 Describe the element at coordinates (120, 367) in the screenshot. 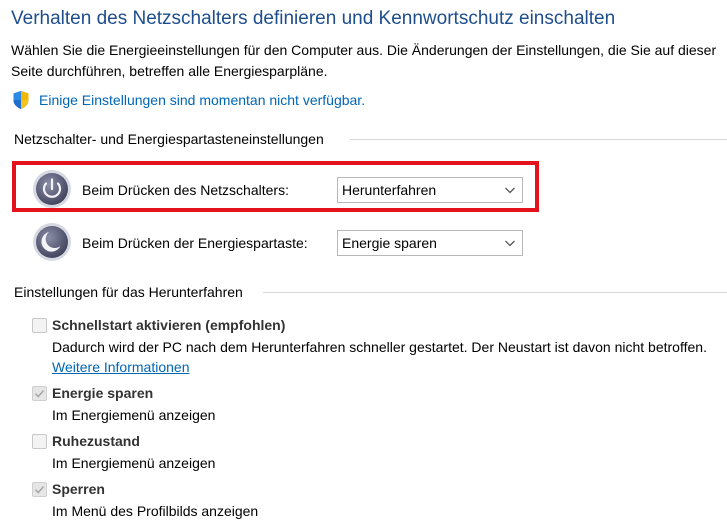

I see `more-info-link: Weitere Informationen` at that location.